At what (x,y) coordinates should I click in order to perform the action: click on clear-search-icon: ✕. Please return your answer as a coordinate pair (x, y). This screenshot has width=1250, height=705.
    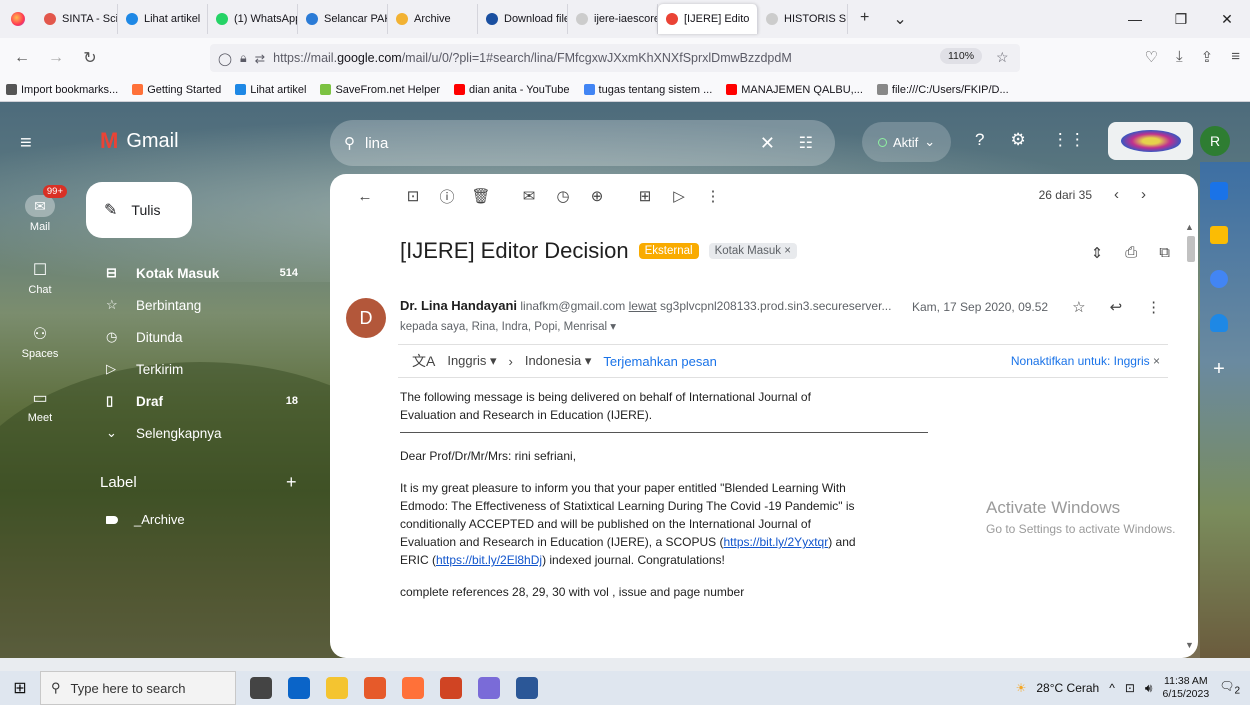
    Looking at the image, I should click on (767, 143).